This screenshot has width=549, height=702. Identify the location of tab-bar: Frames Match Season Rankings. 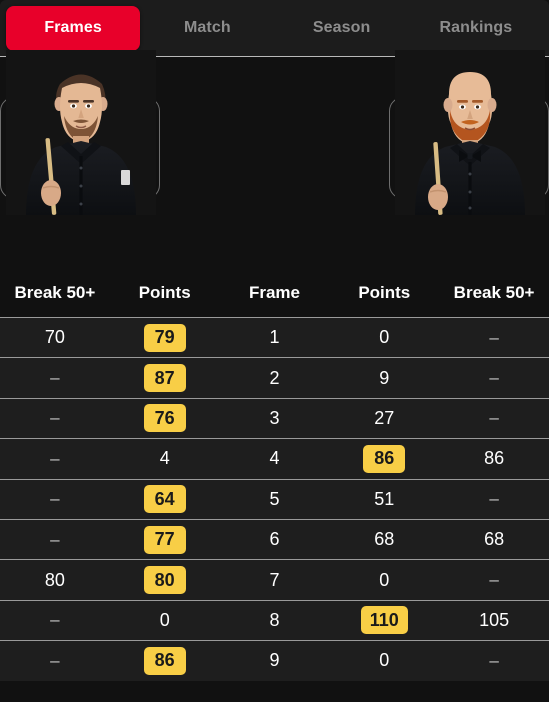
(274, 28).